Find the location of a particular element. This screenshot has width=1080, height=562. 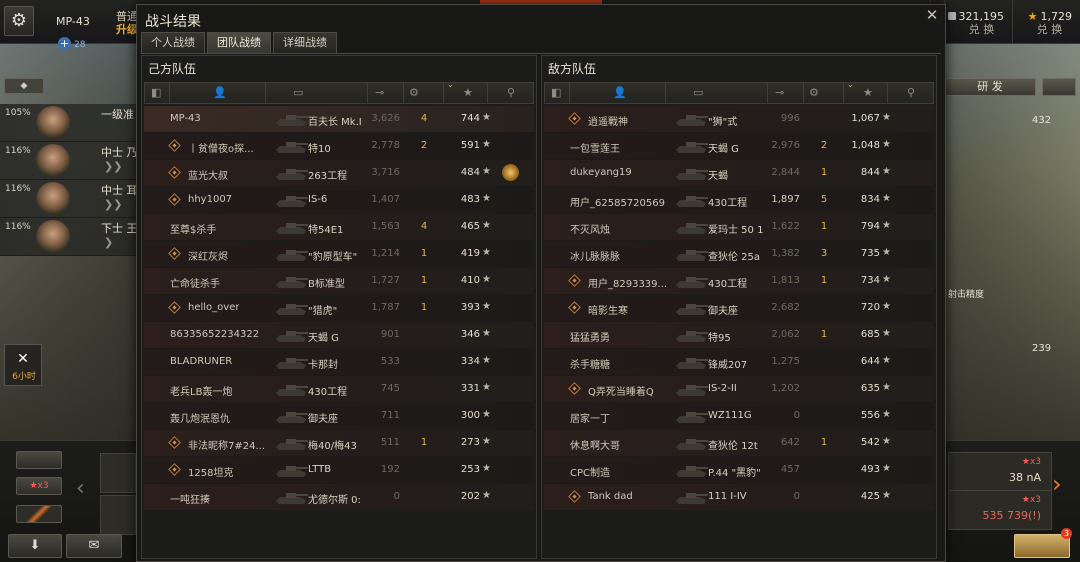

xp-column-icon: ★ is located at coordinates (868, 92).